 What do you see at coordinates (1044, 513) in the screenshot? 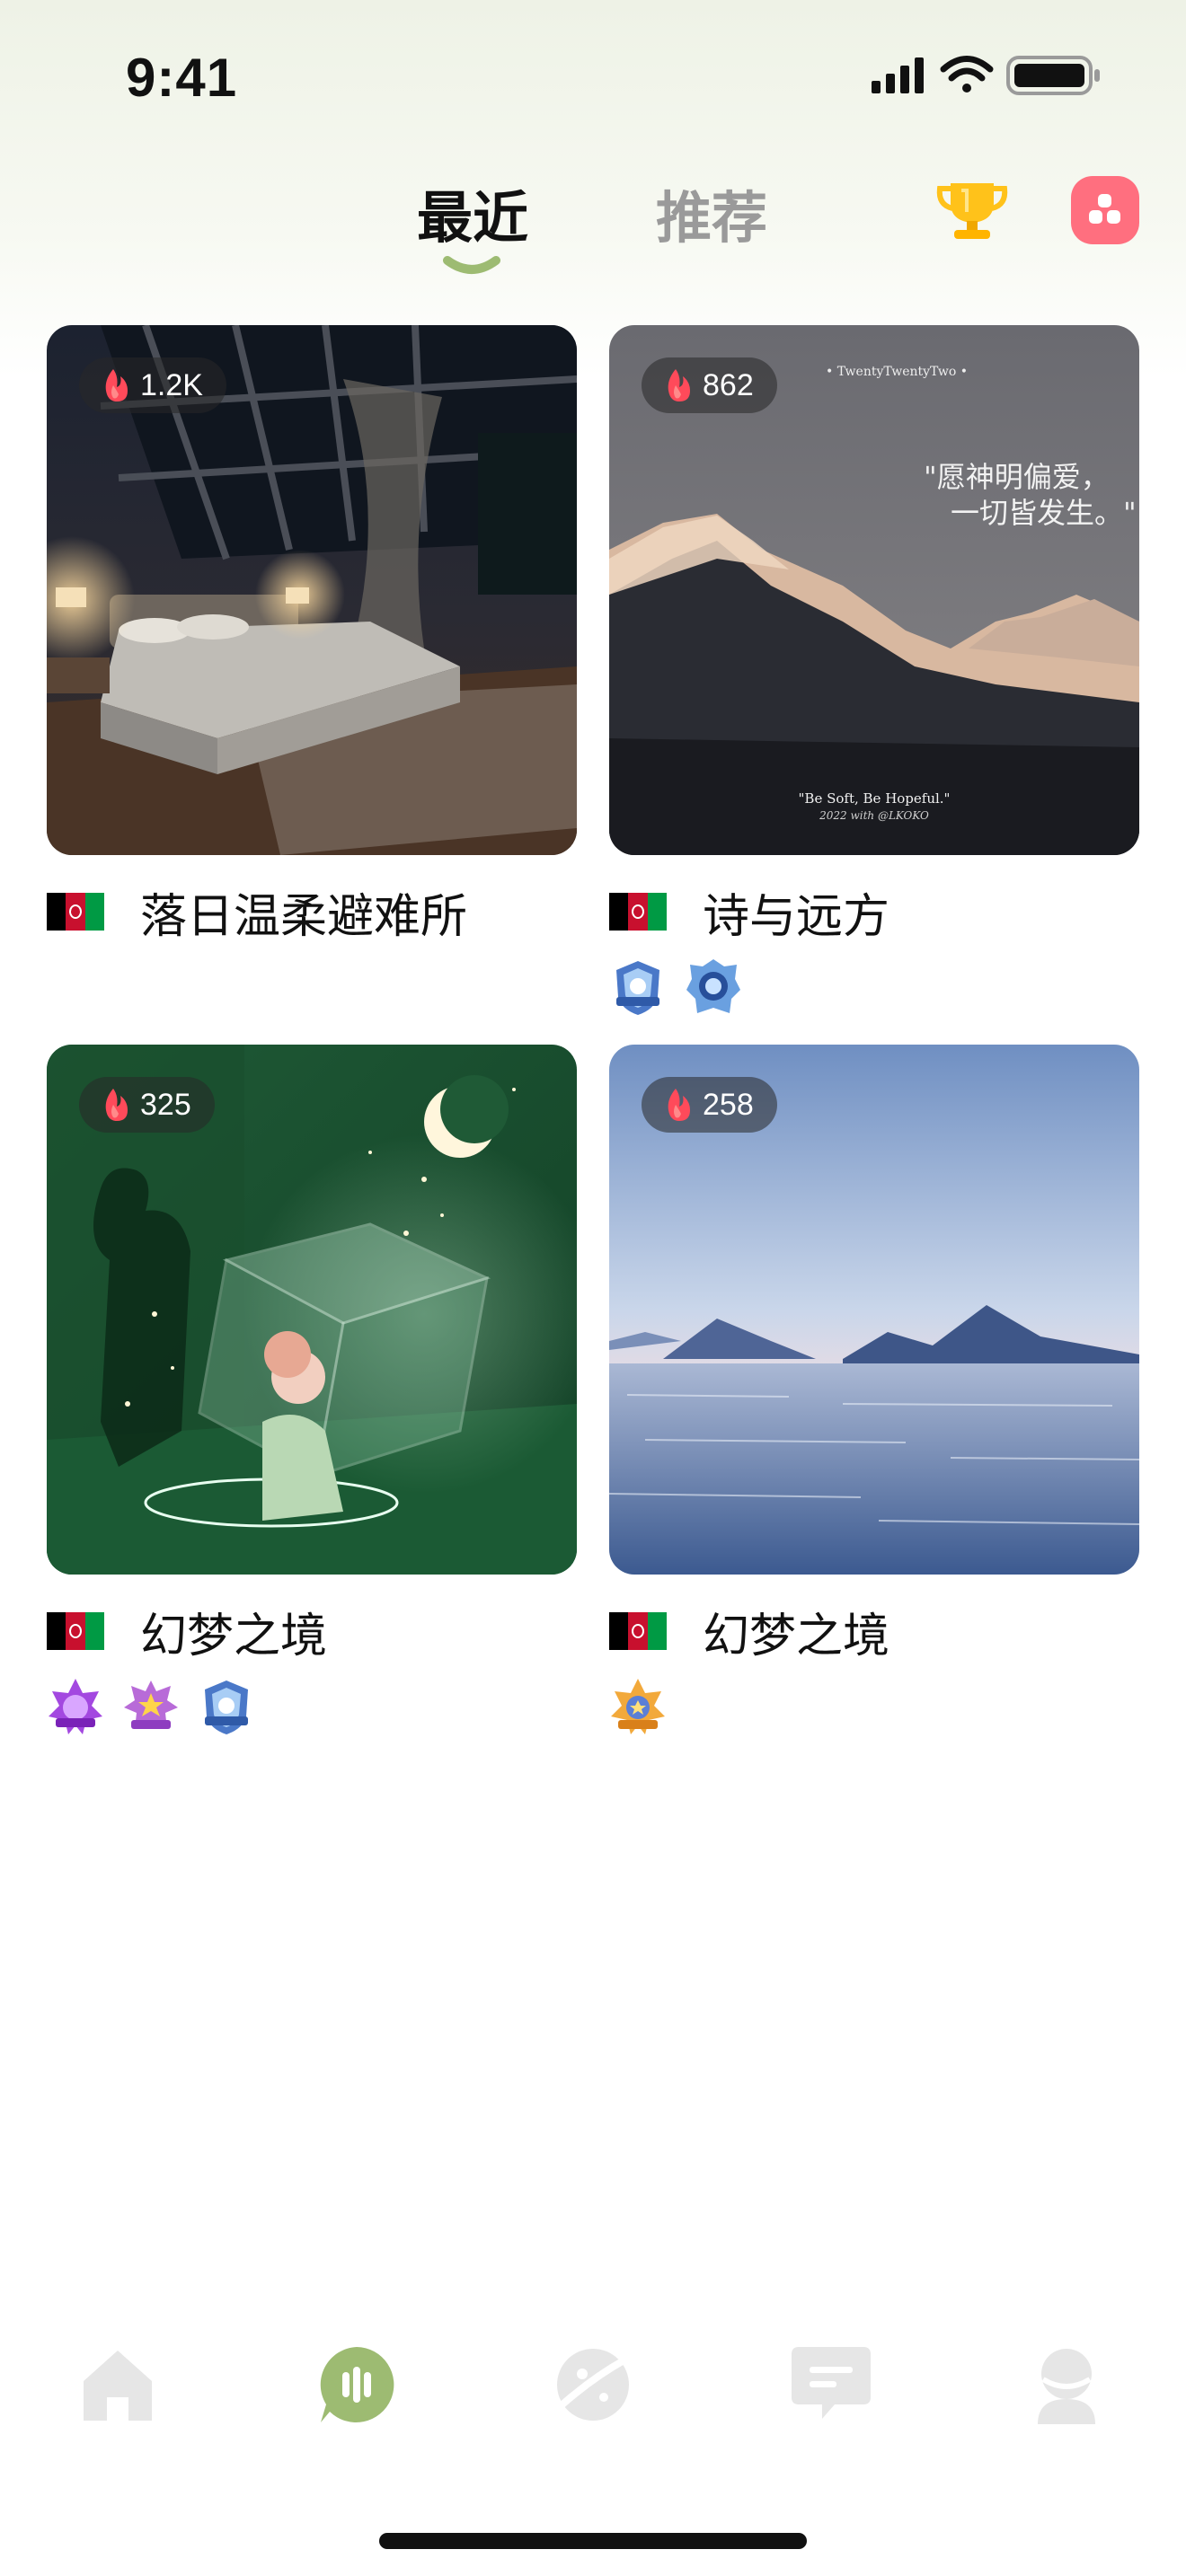
I see `image-calligraphy-2: 一切皆发生。"` at bounding box center [1044, 513].